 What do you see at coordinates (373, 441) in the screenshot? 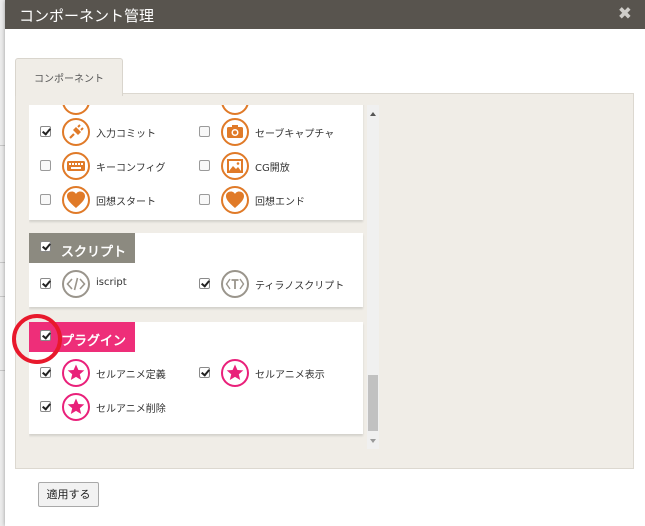
I see `scroll-down-arrow-icon` at bounding box center [373, 441].